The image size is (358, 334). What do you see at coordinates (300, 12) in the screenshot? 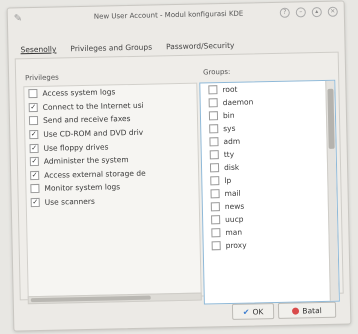
I see `minimize-icon: –` at bounding box center [300, 12].